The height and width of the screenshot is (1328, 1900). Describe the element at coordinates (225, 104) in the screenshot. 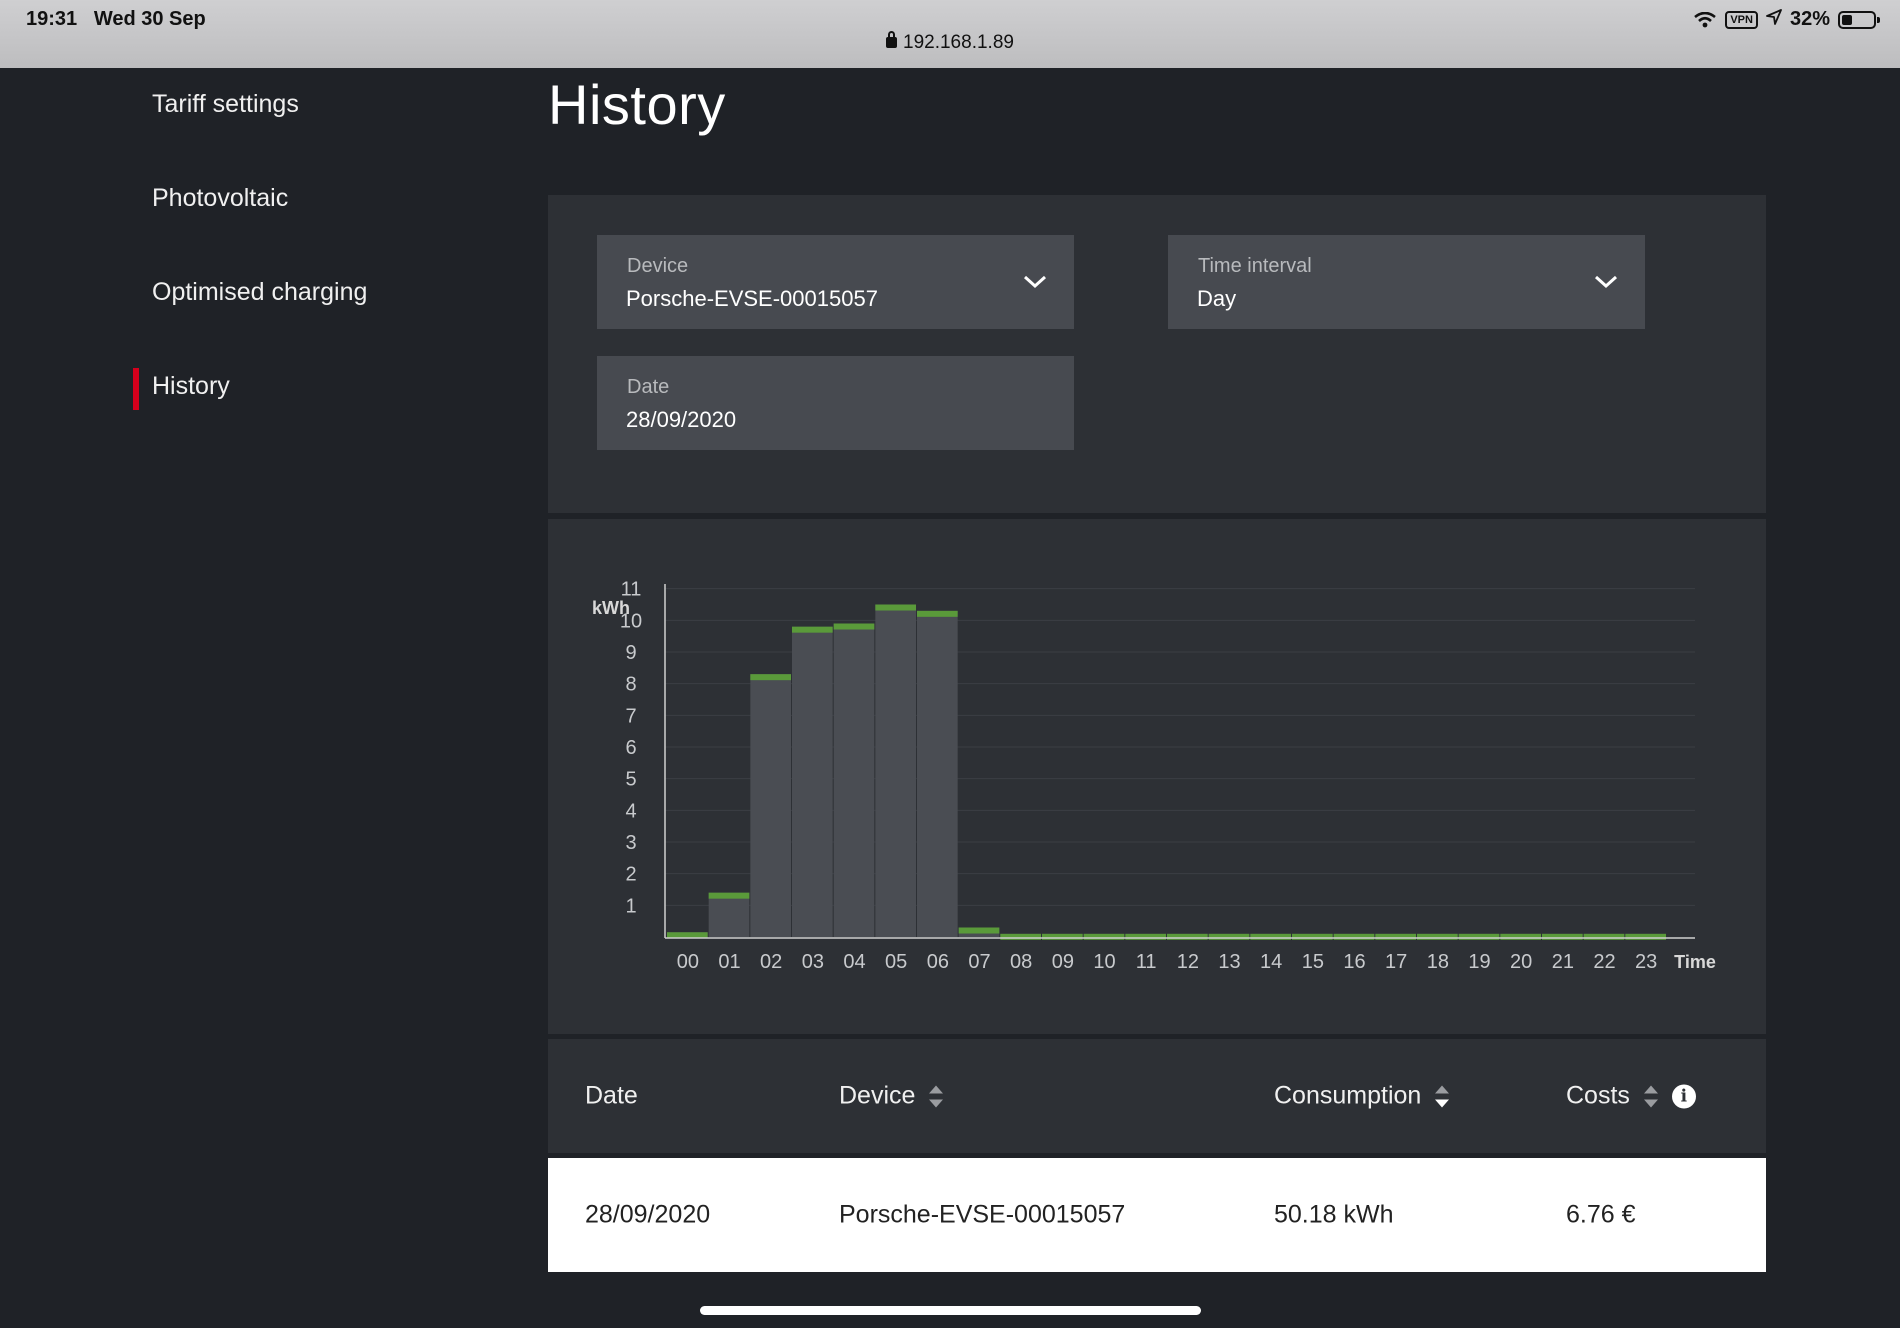

I see `sidebar-item-tariff-settings: Tariff settings` at that location.